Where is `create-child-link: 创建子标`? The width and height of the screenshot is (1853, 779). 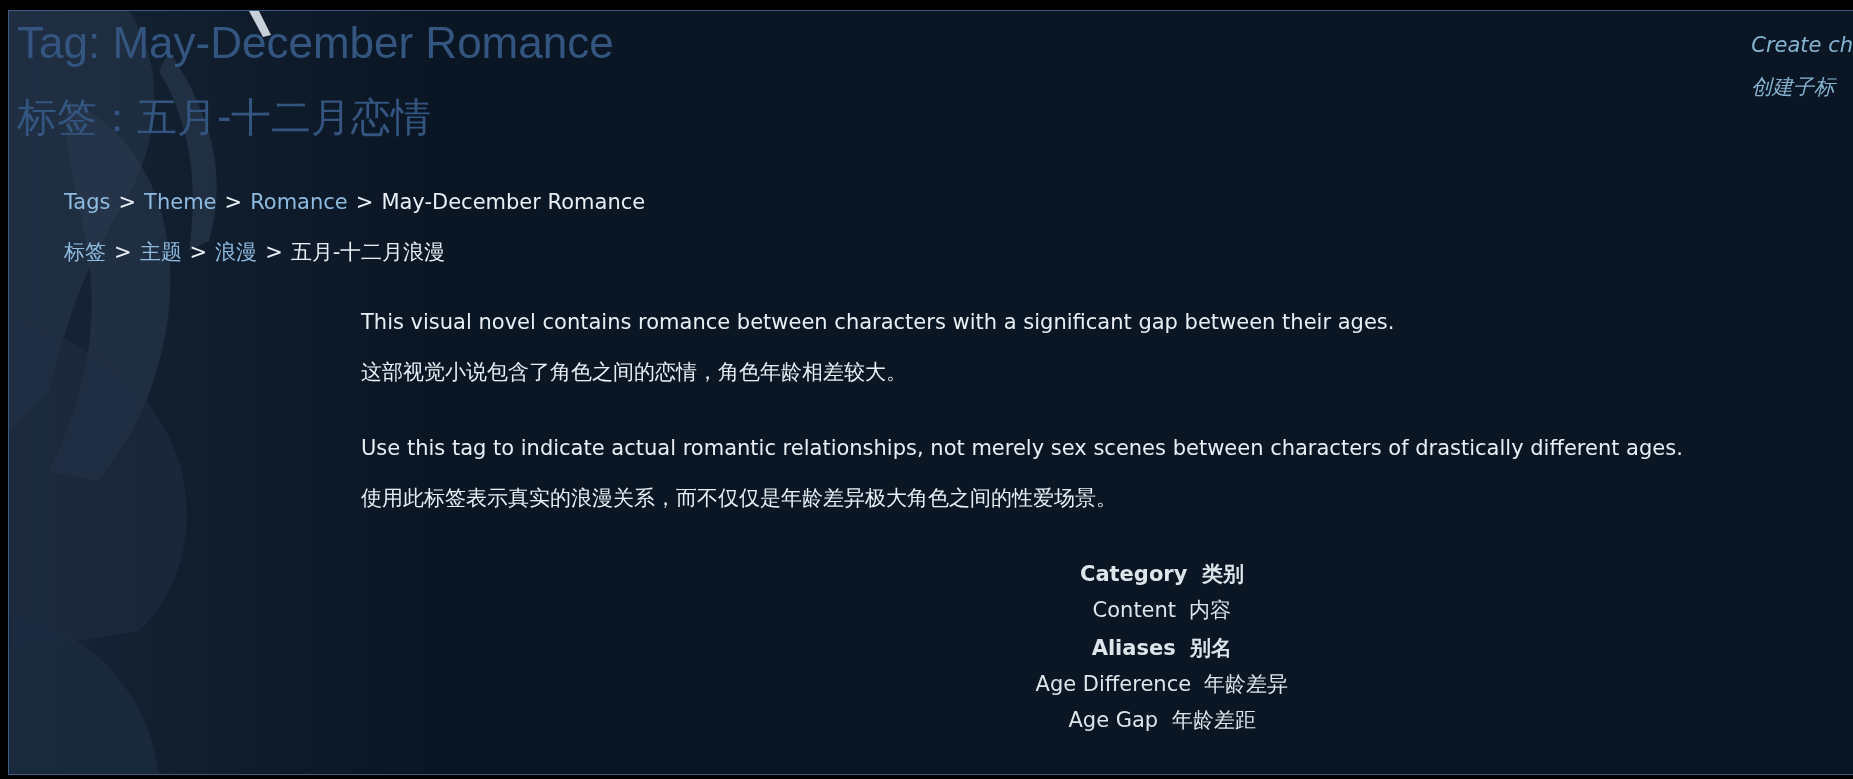 create-child-link: 创建子标 is located at coordinates (1802, 87).